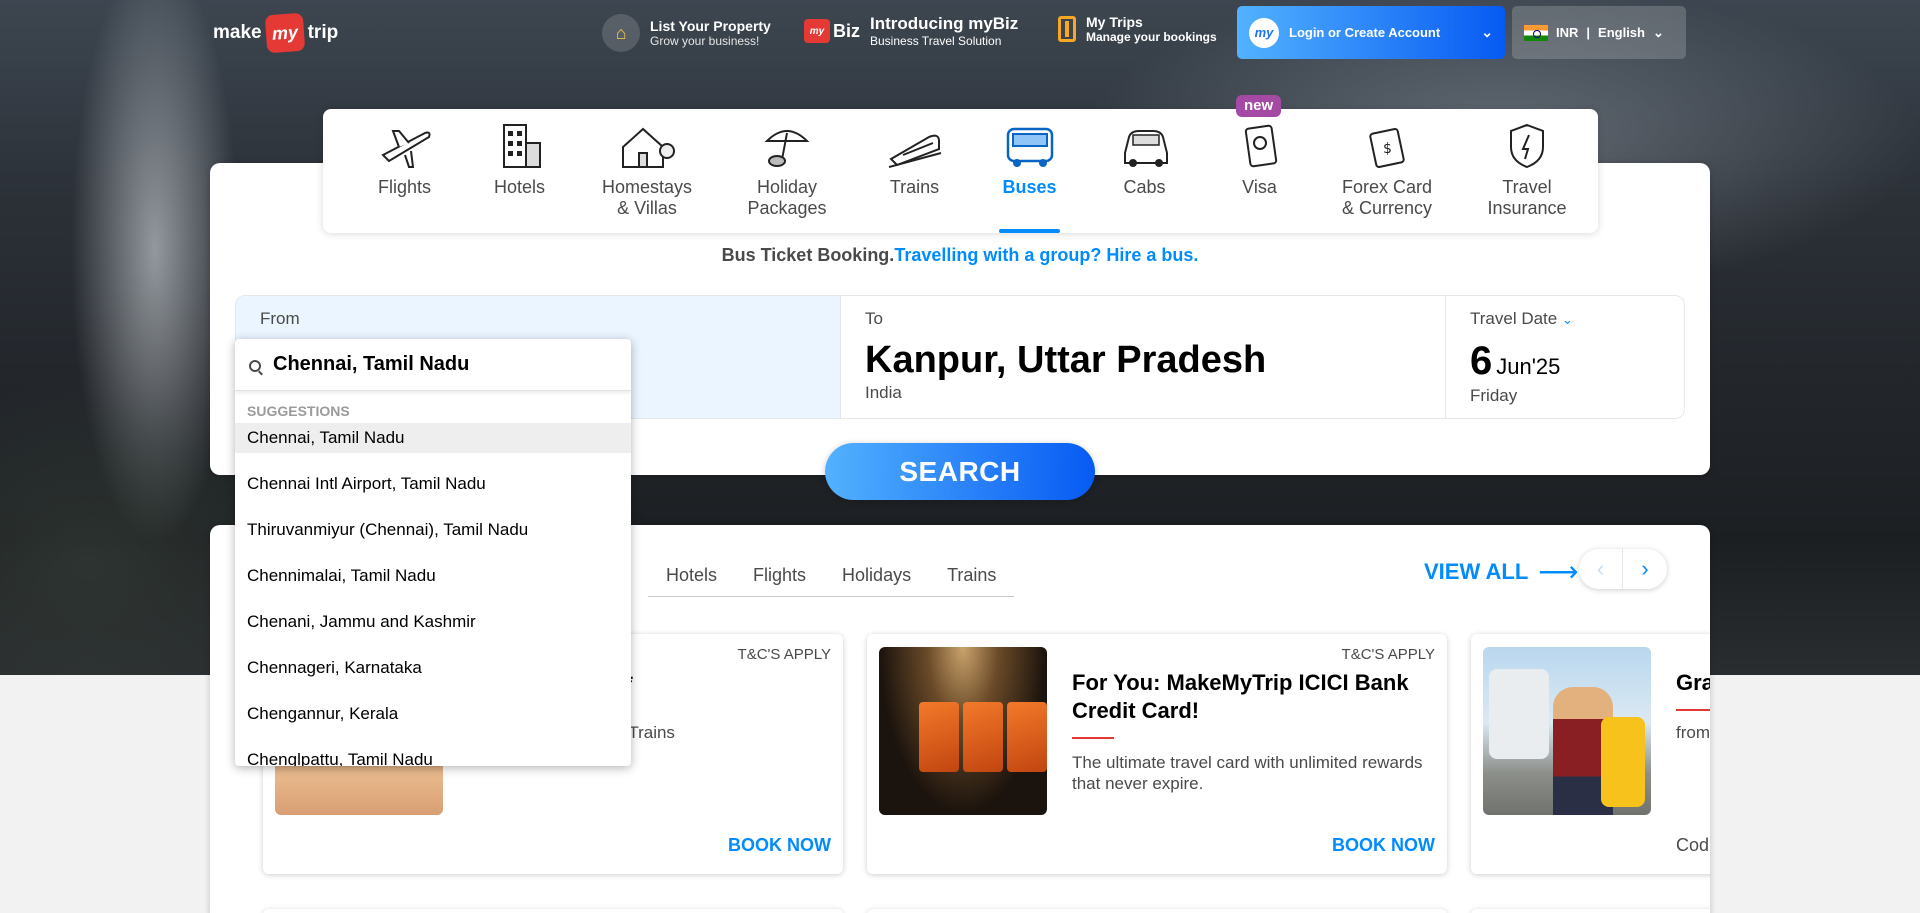 The width and height of the screenshot is (1920, 913). I want to click on suggestion-item: Chenani, Jammu and Kashmir, so click(433, 622).